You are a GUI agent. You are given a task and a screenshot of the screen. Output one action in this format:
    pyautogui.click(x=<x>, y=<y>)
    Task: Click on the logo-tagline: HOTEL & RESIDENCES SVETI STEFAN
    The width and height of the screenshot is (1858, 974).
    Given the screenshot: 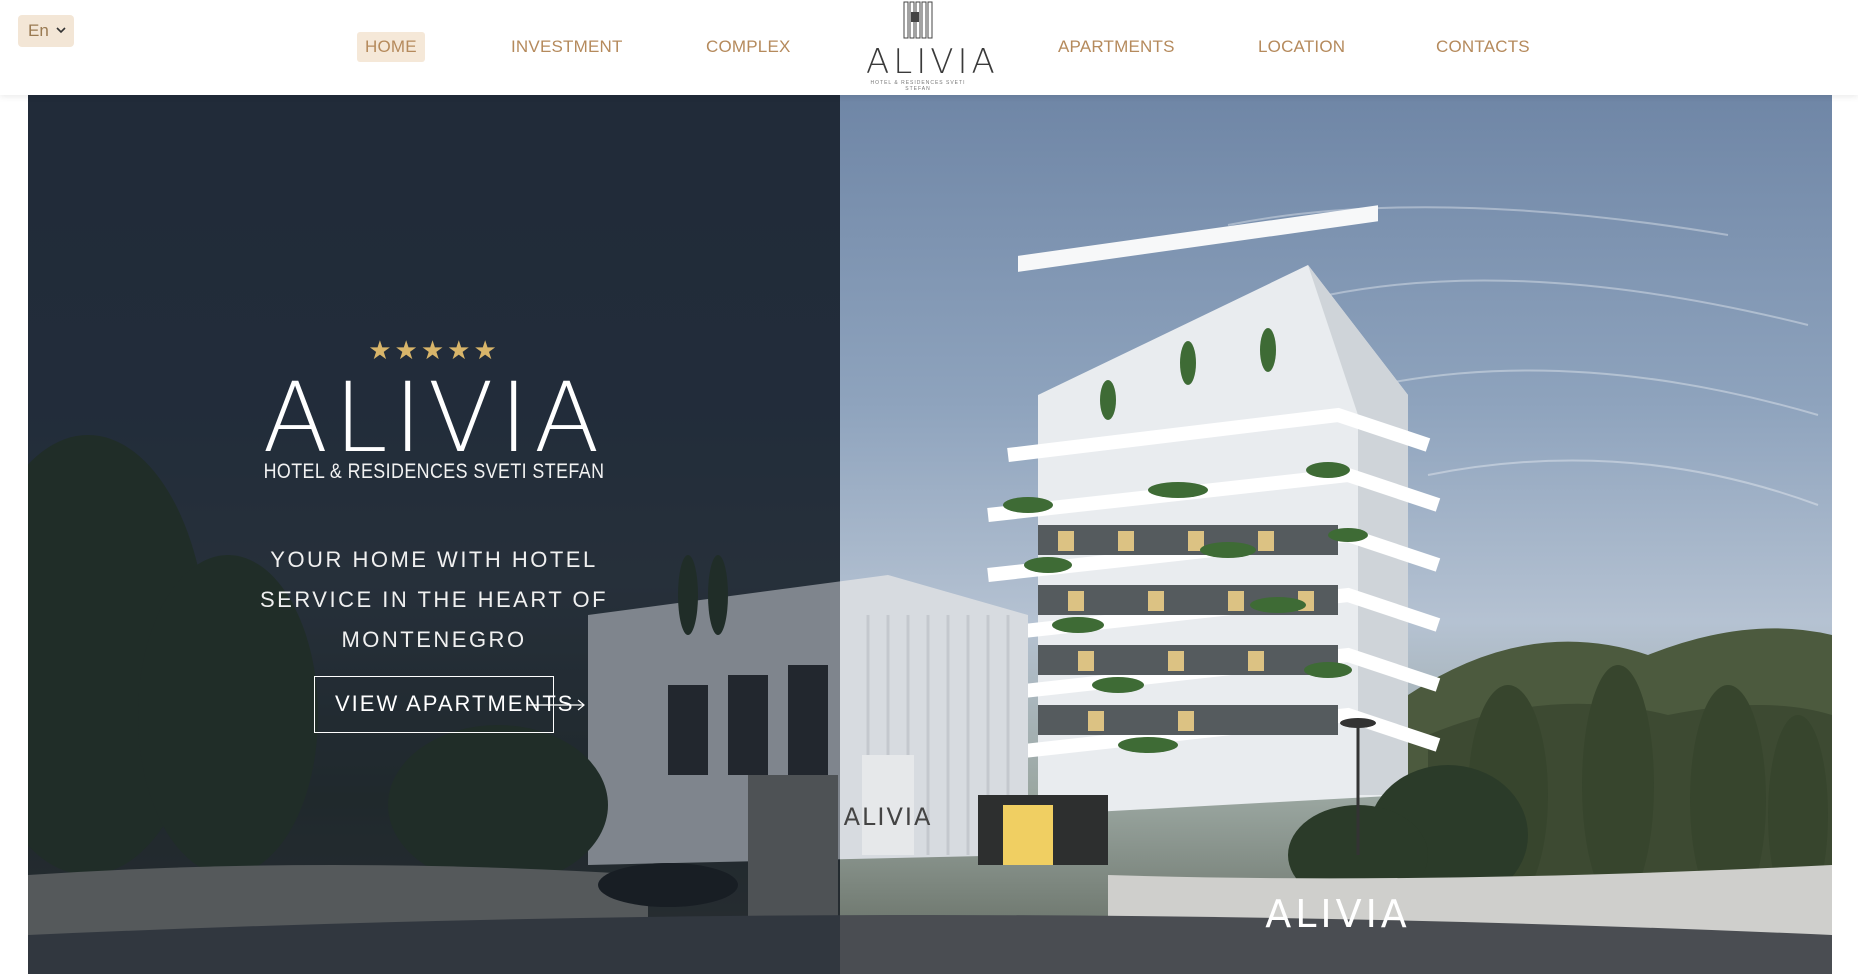 What is the action you would take?
    pyautogui.click(x=918, y=86)
    